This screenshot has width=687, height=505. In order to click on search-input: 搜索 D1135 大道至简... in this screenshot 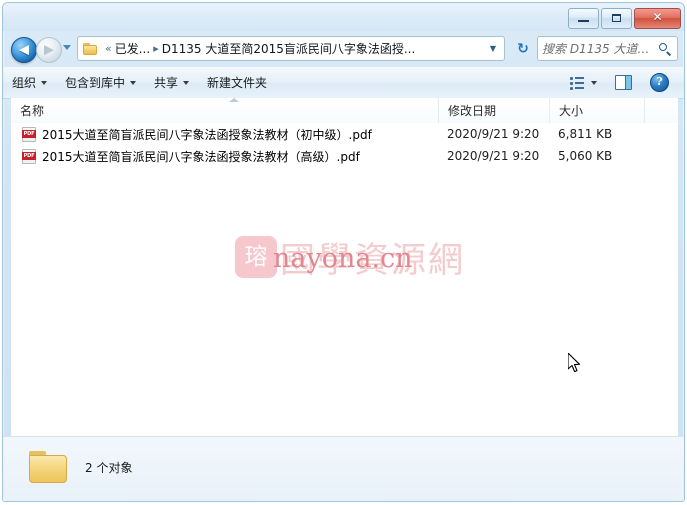, I will do `click(599, 48)`.